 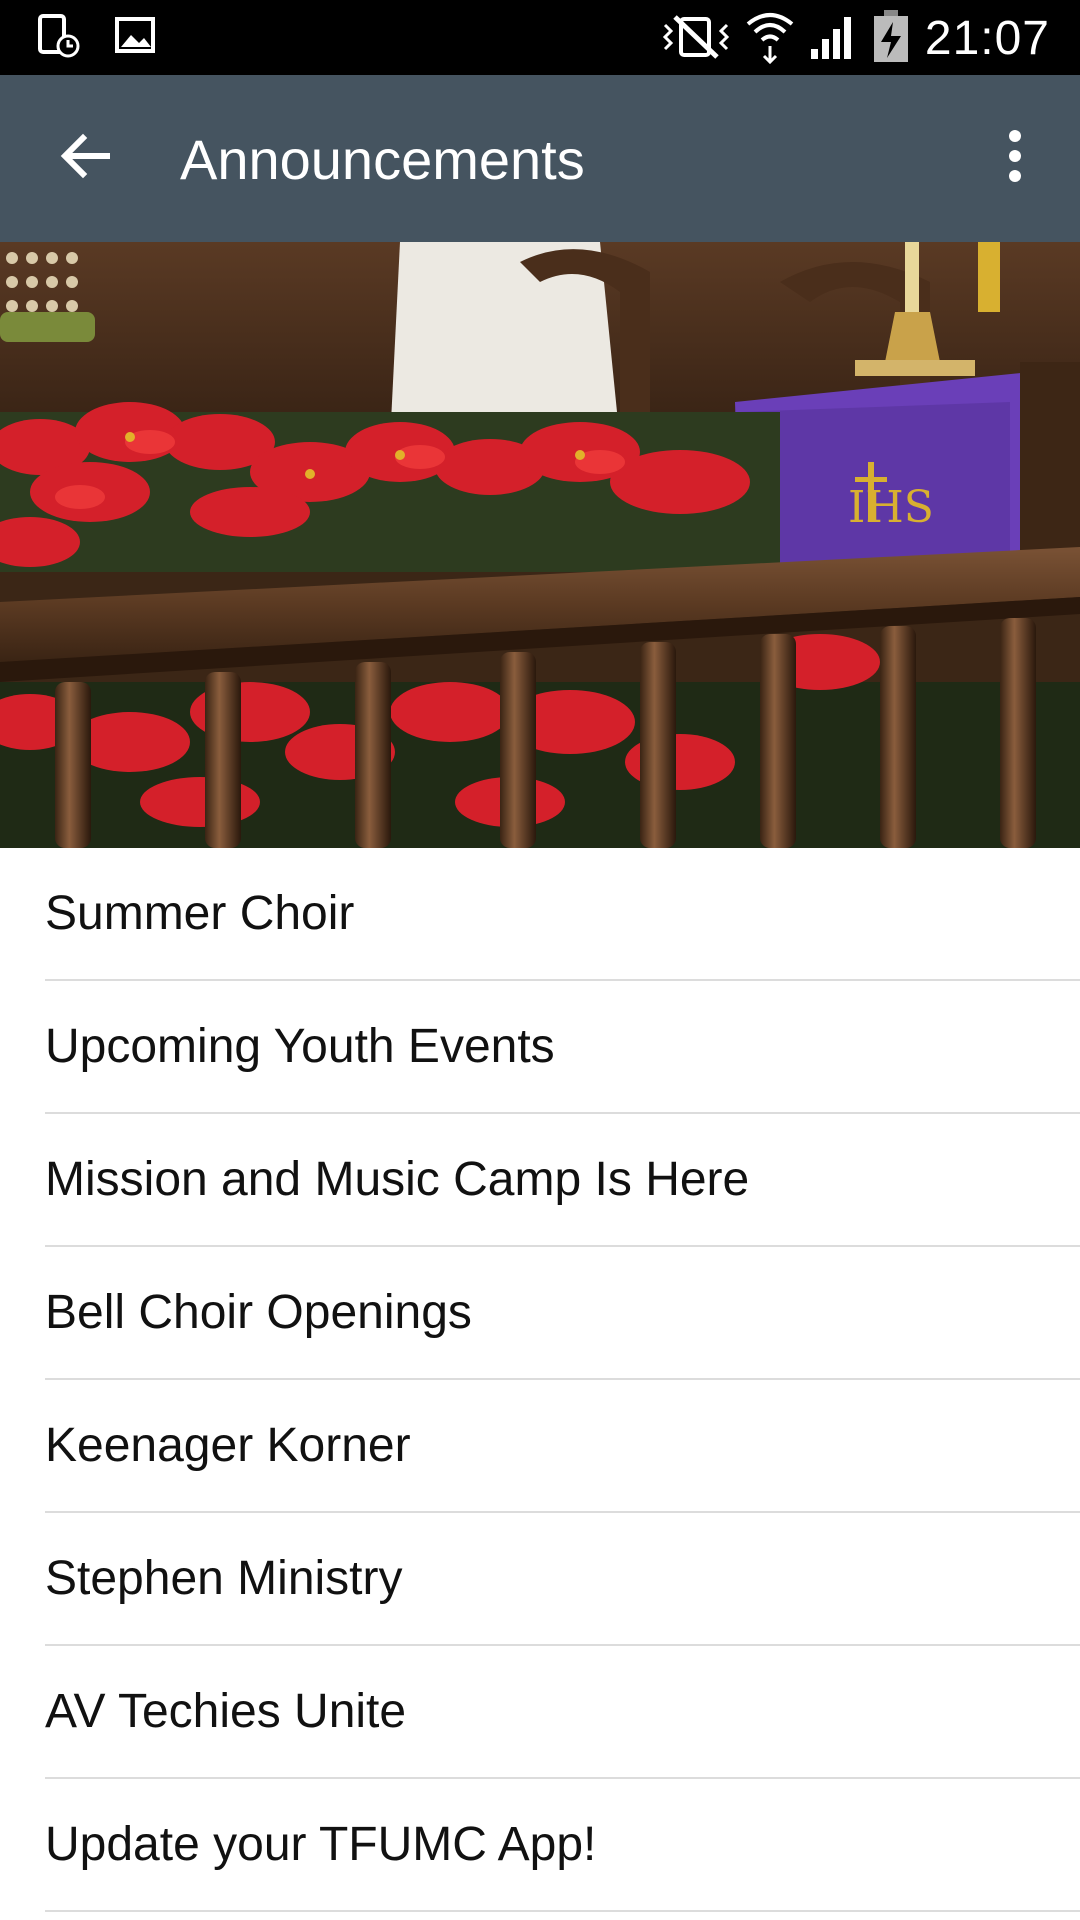 I want to click on list-item-label: Upcoming Youth Events, so click(x=300, y=1046).